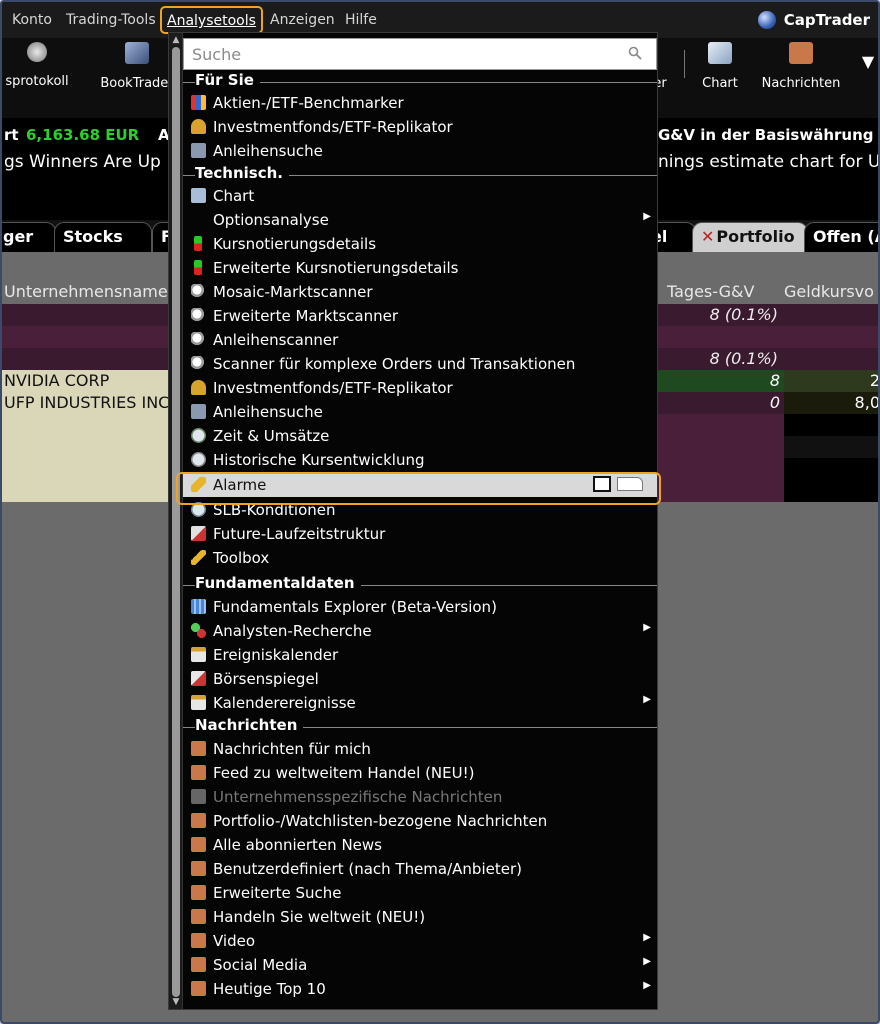 Image resolution: width=880 pixels, height=1024 pixels. I want to click on menu-analysetools: Analysetools, so click(211, 20).